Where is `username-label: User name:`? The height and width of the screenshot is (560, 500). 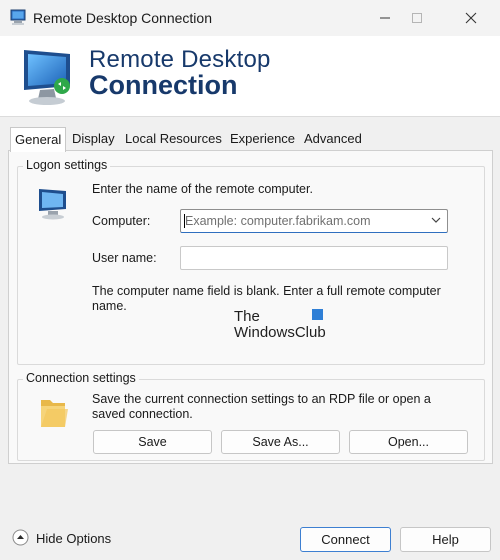
username-label: User name: is located at coordinates (124, 258).